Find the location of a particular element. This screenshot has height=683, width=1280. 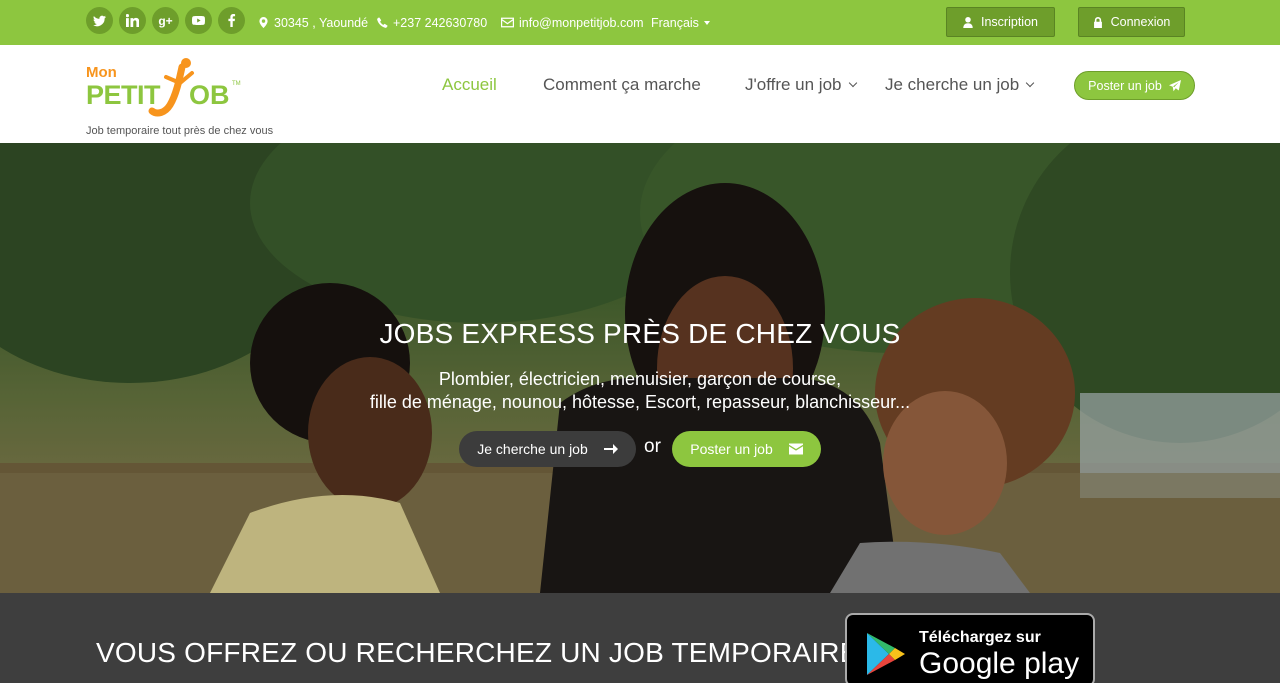

facebook-icon is located at coordinates (231, 20).